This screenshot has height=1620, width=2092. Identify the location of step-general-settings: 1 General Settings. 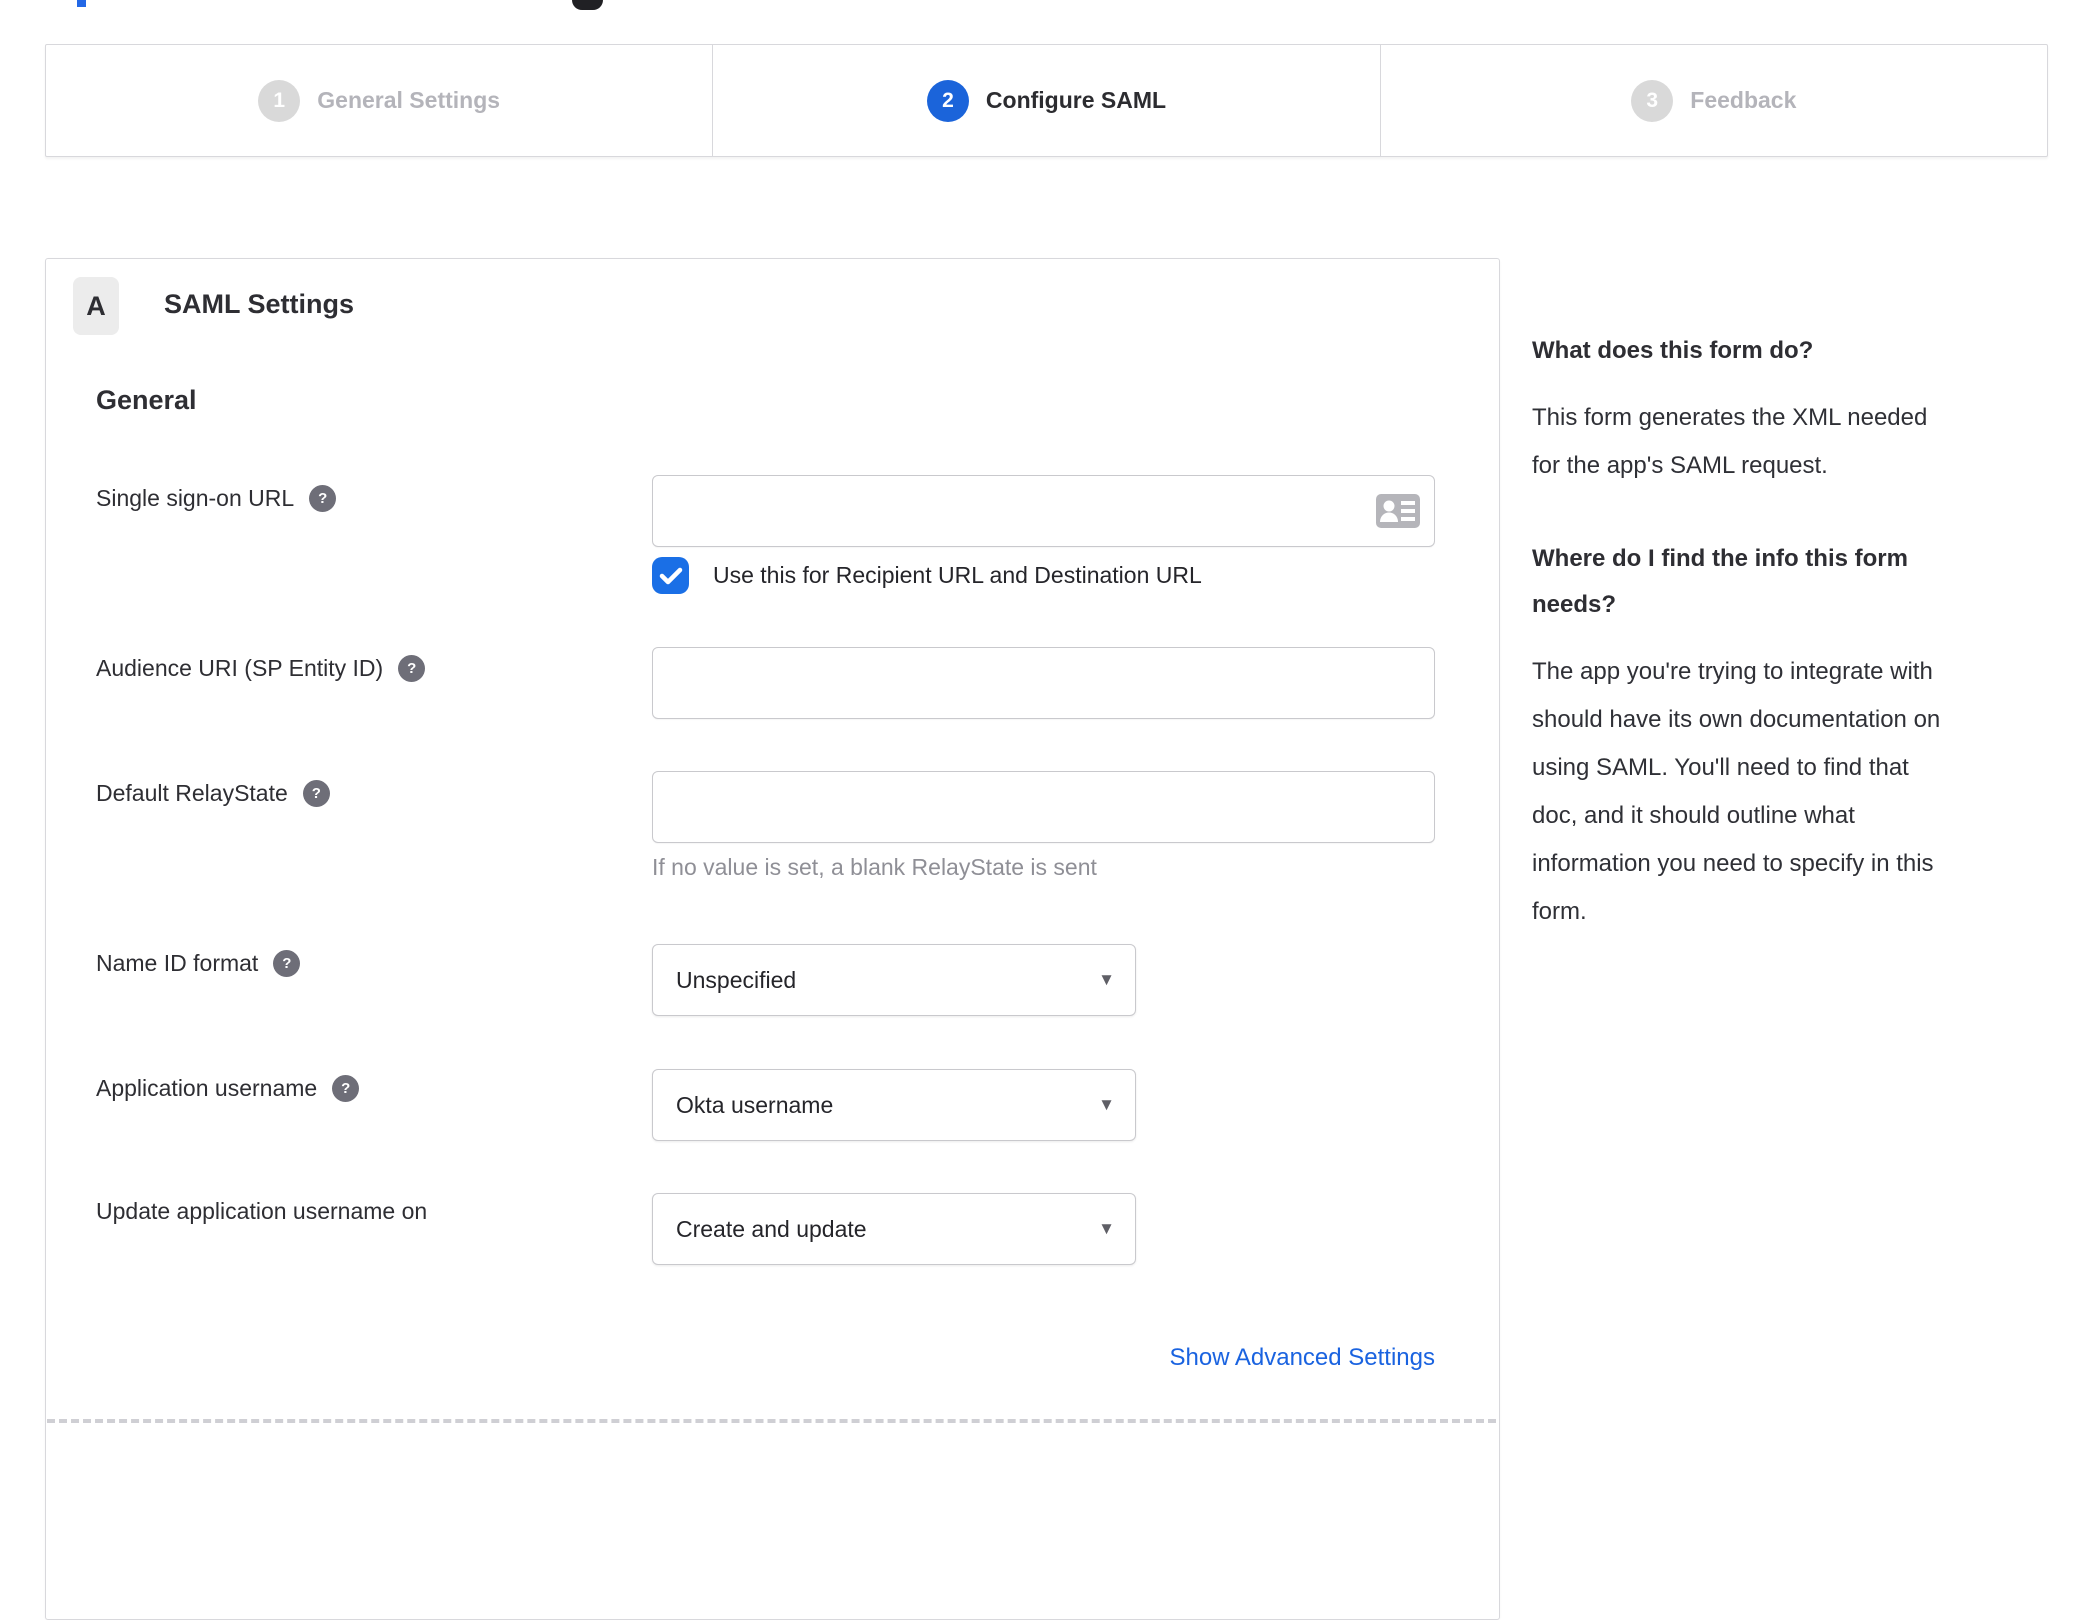
(379, 100).